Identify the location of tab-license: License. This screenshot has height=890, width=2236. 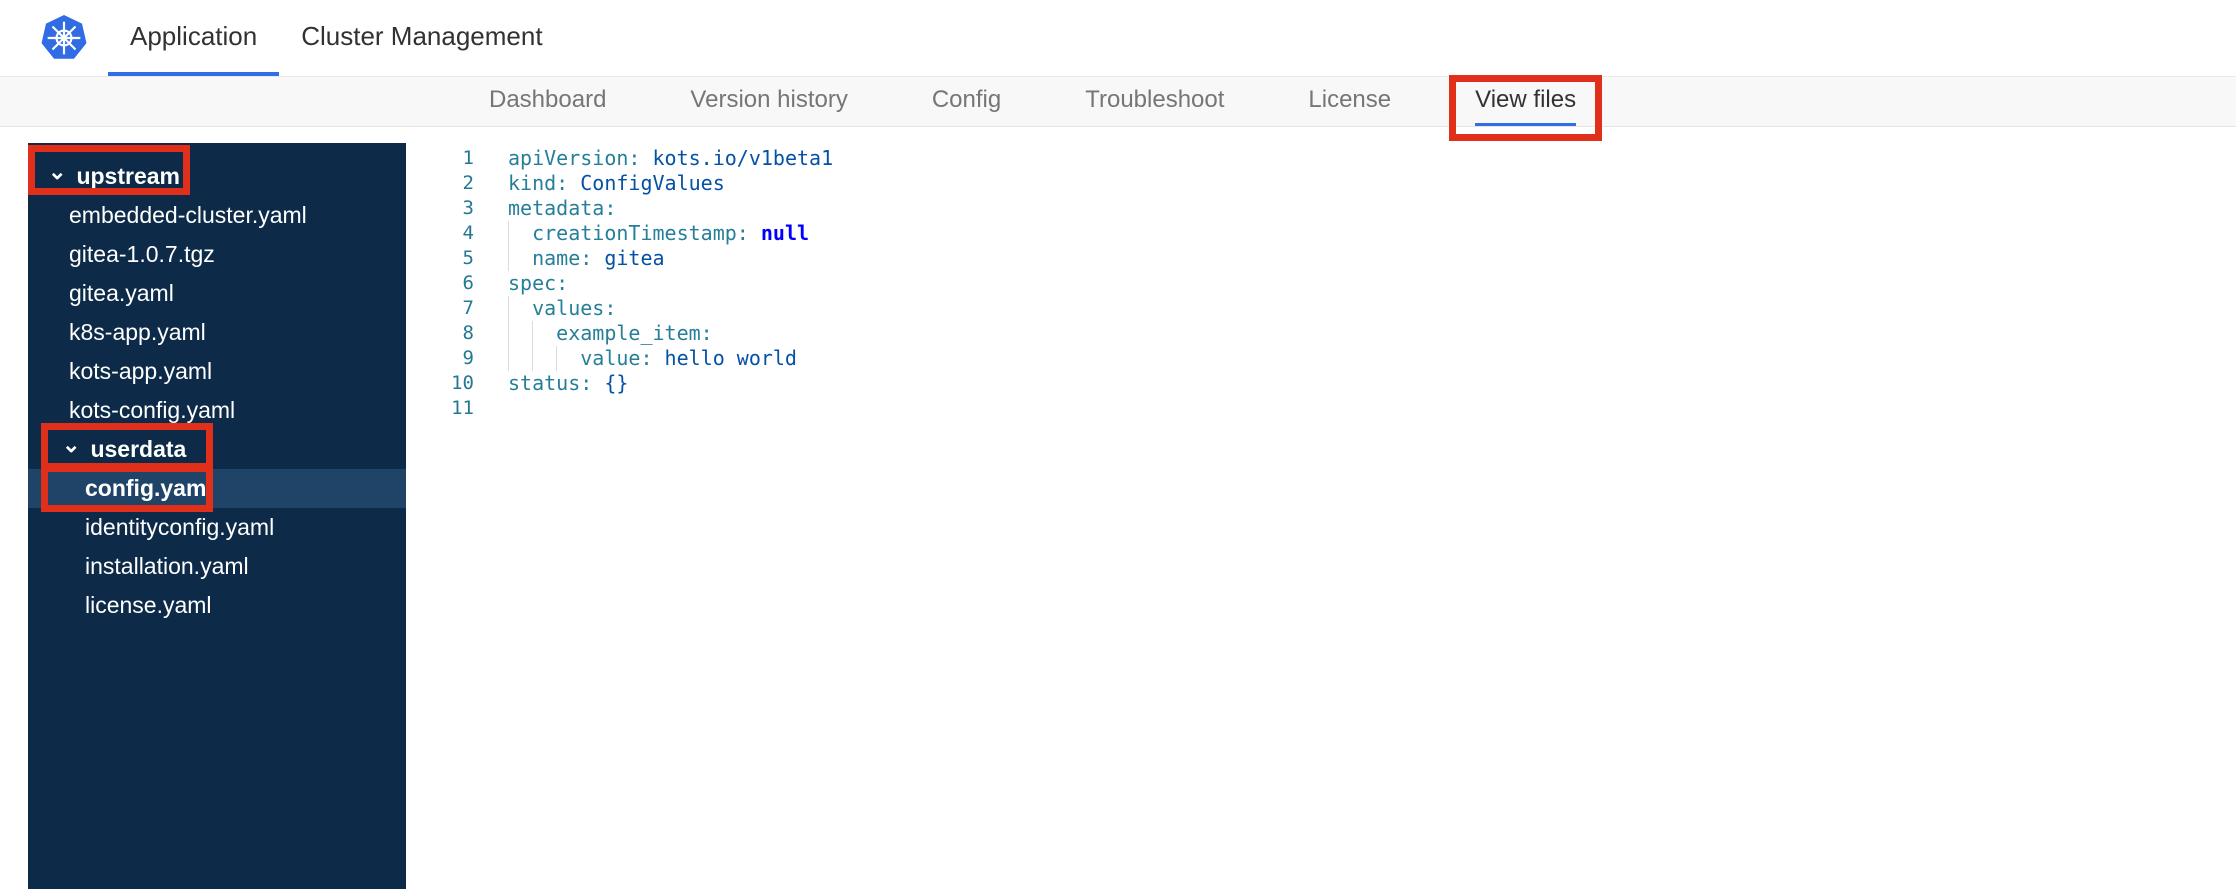
(1349, 101).